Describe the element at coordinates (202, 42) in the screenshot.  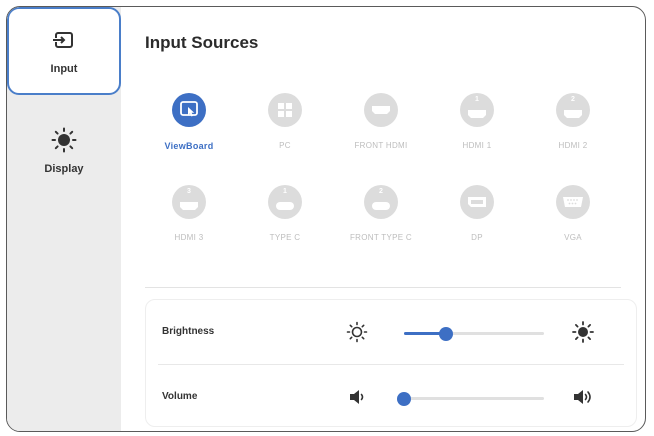
I see `page-title: Input Sources` at that location.